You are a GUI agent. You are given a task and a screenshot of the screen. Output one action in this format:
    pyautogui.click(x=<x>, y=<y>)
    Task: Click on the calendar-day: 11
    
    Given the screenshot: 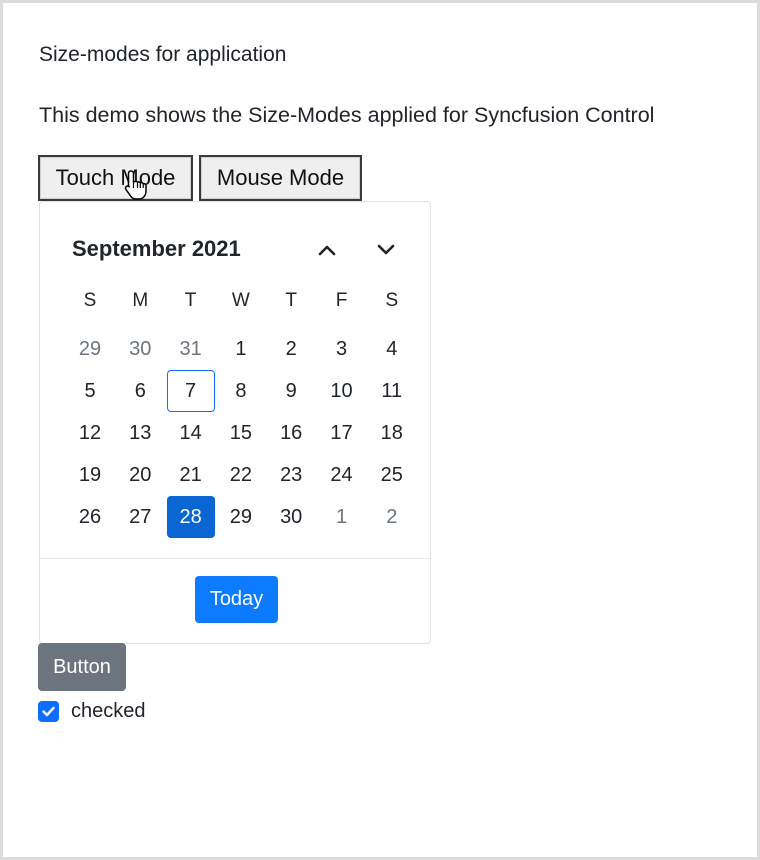 What is the action you would take?
    pyautogui.click(x=392, y=391)
    